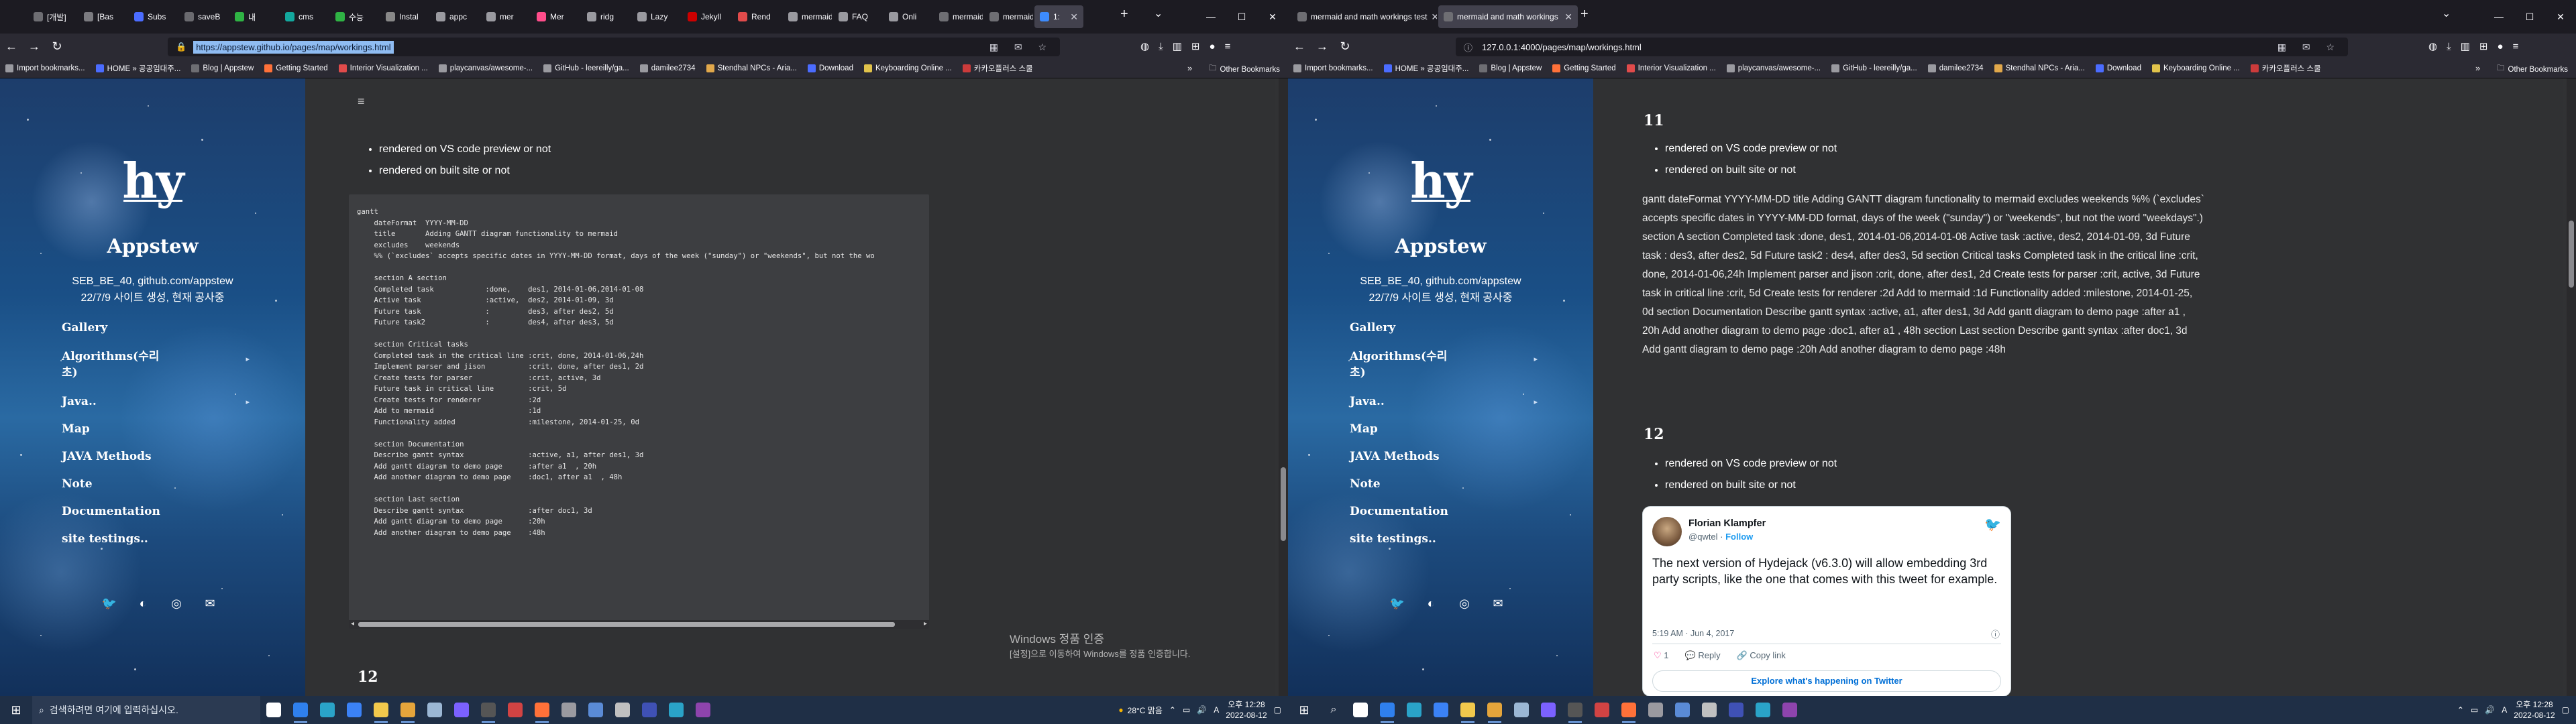 Image resolution: width=2576 pixels, height=724 pixels. I want to click on browser-tab: [개발], so click(52, 16).